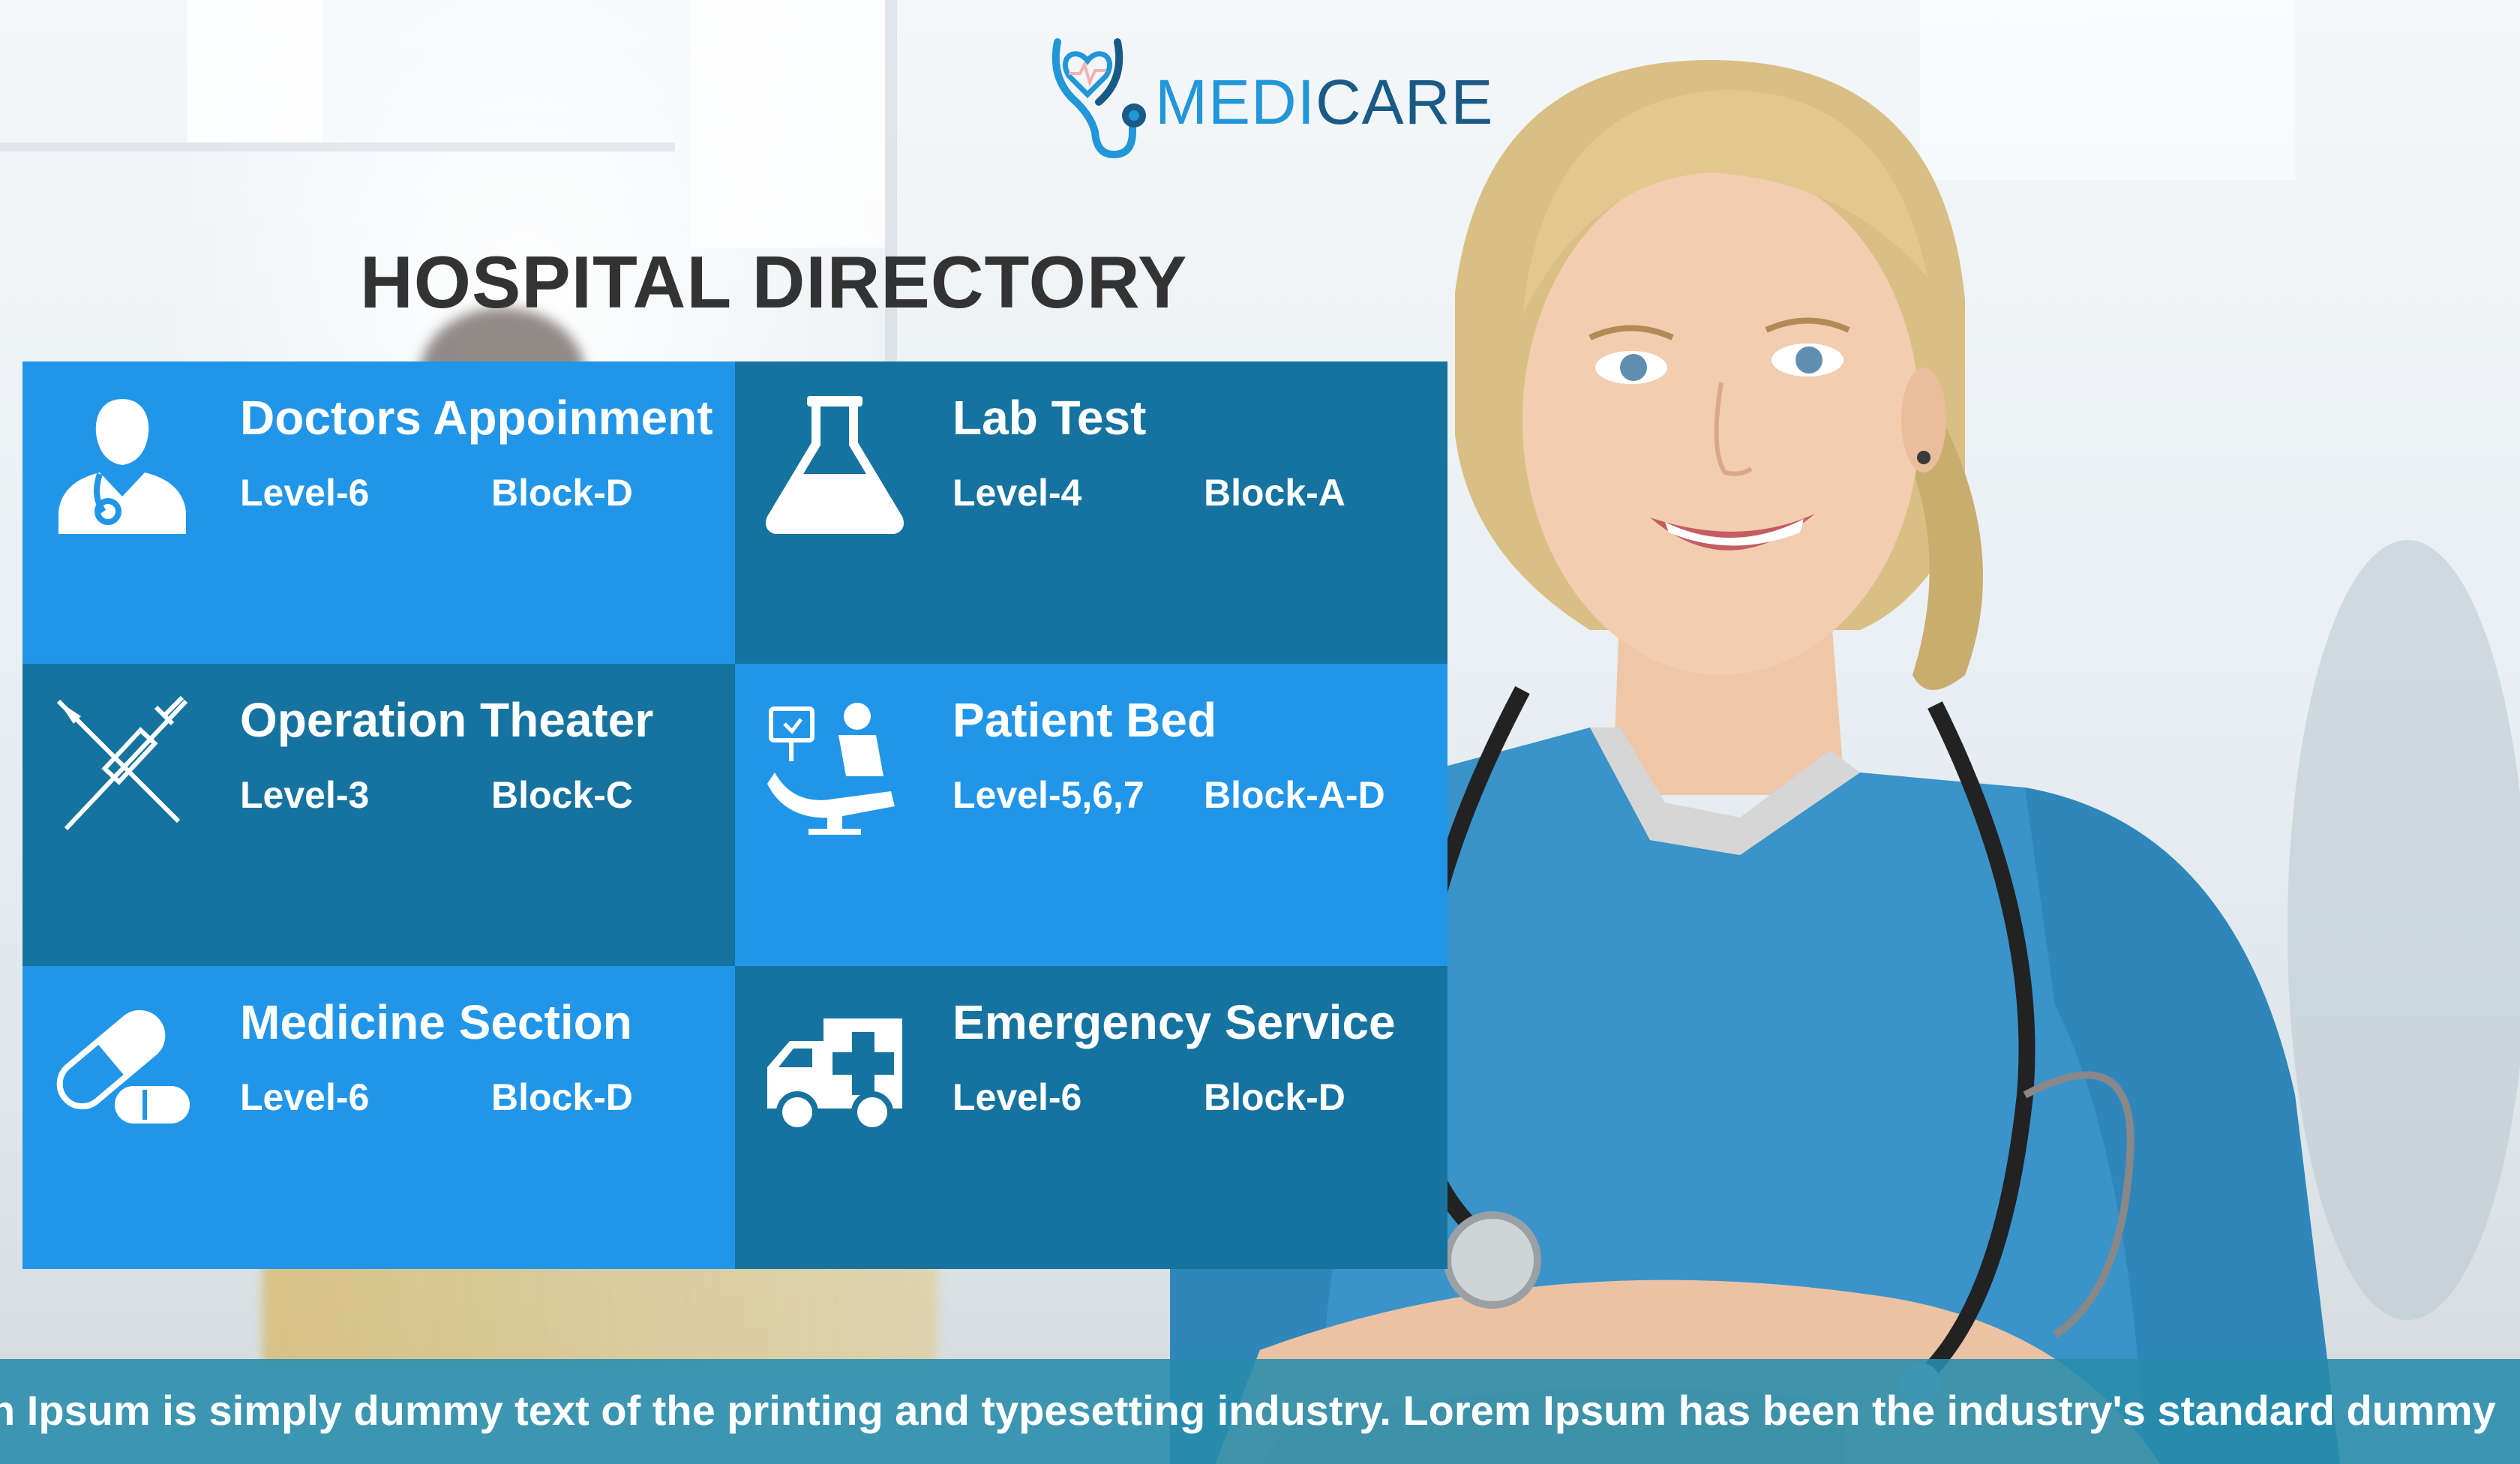 The width and height of the screenshot is (2520, 1464). Describe the element at coordinates (1174, 1022) in the screenshot. I see `tile-name: Emergency Service` at that location.